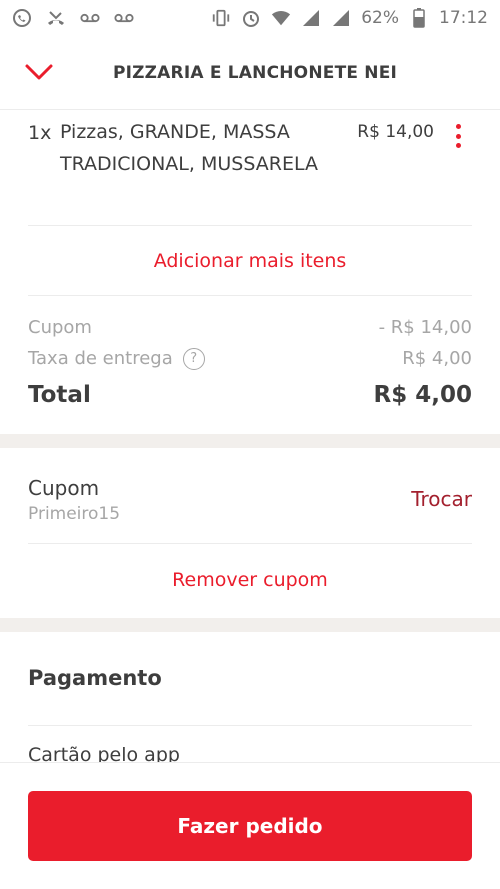 The width and height of the screenshot is (500, 889). Describe the element at coordinates (250, 680) in the screenshot. I see `payment-section: Pagamento` at that location.